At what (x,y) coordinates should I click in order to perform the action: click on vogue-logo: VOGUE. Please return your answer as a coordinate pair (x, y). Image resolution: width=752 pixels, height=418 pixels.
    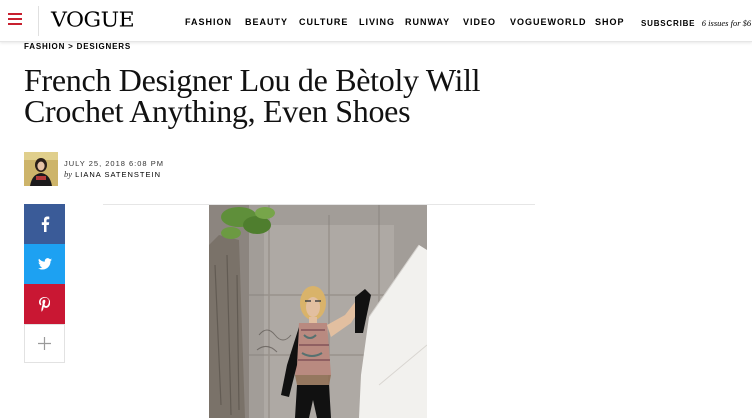
    Looking at the image, I should click on (93, 21).